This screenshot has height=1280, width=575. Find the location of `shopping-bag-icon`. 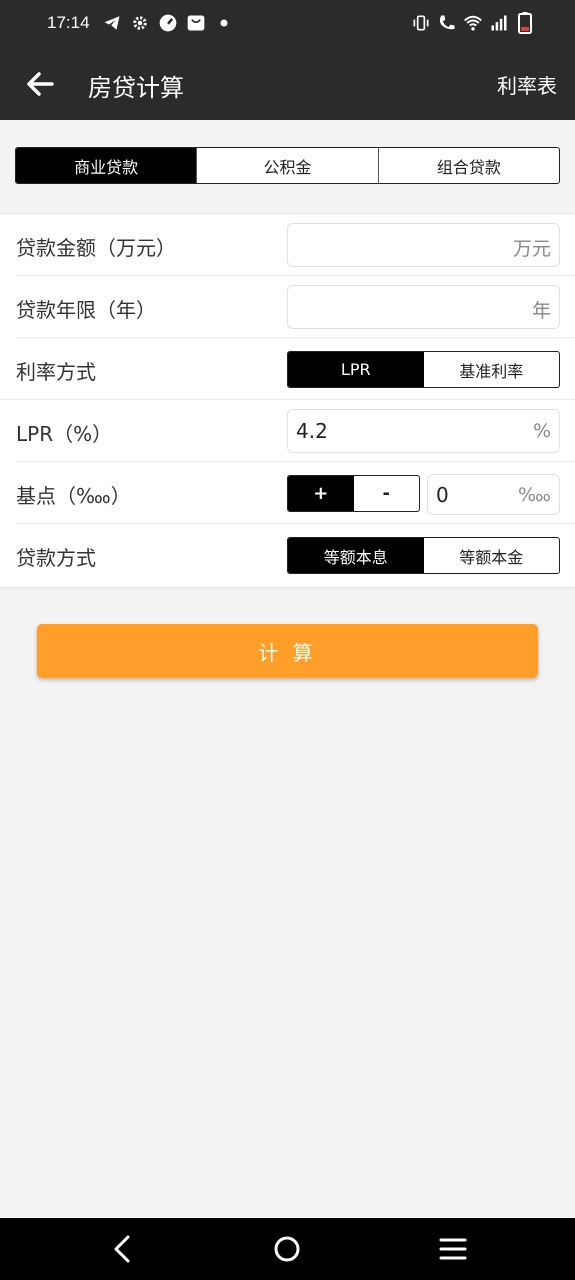

shopping-bag-icon is located at coordinates (196, 23).